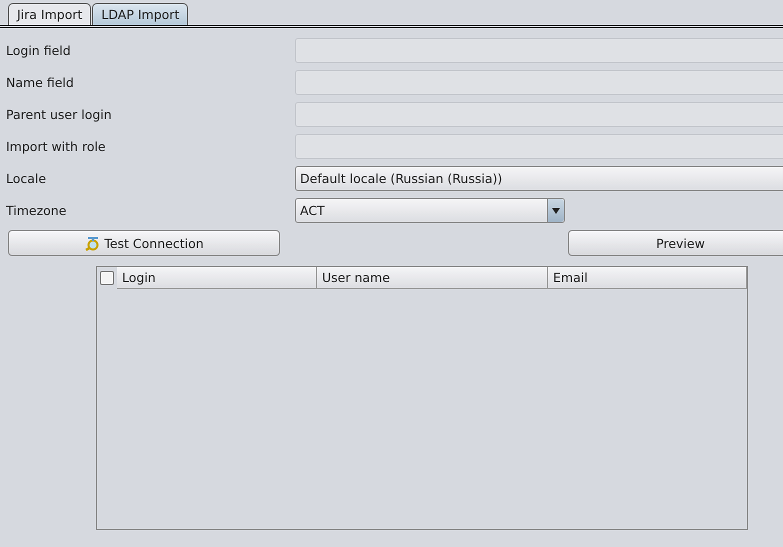  What do you see at coordinates (140, 14) in the screenshot?
I see `tab: LDAP Import` at bounding box center [140, 14].